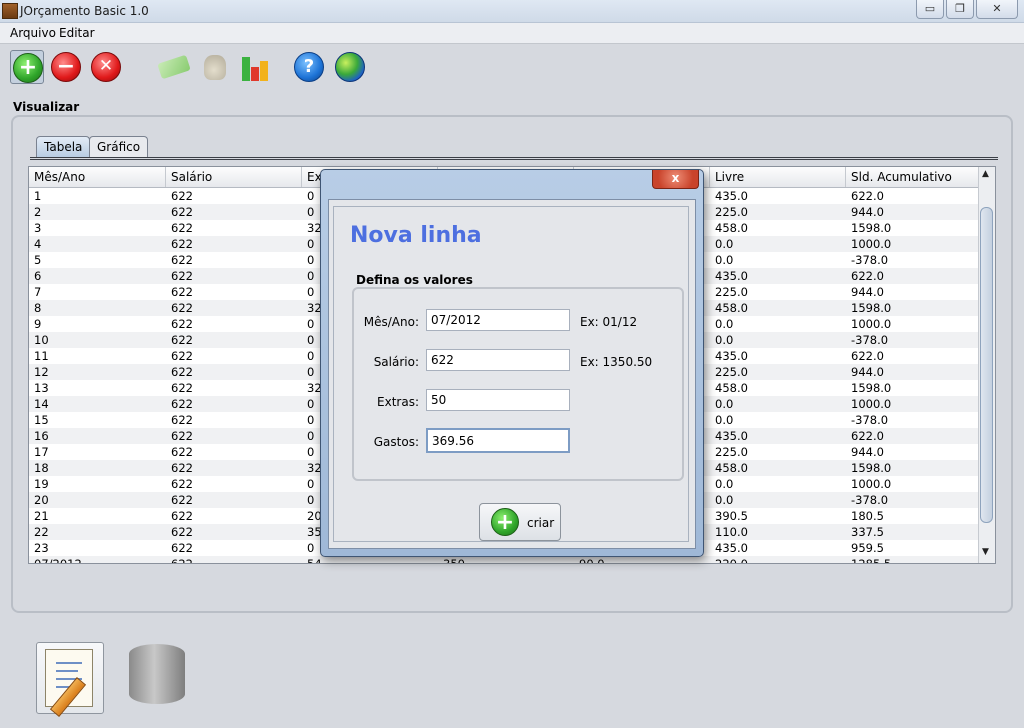 Image resolution: width=1024 pixels, height=728 pixels. Describe the element at coordinates (505, 522) in the screenshot. I see `add-icon: +` at that location.